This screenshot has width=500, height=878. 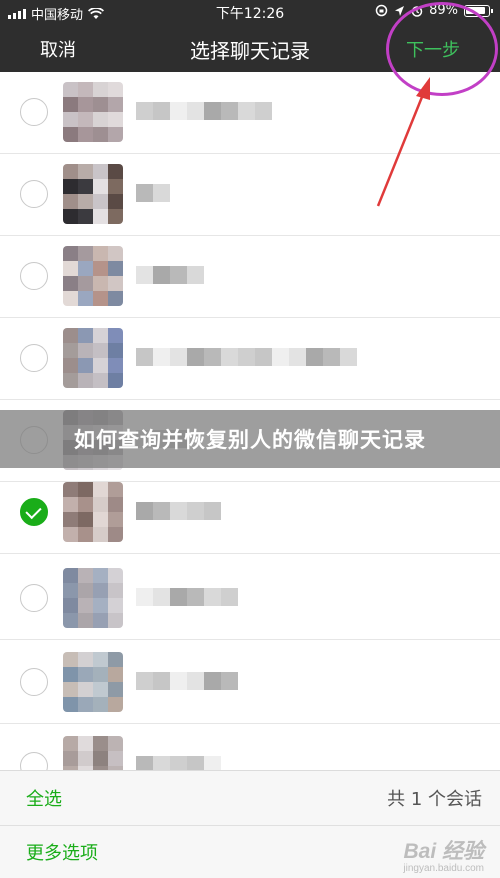 I want to click on checked-radio-icon, so click(x=34, y=512).